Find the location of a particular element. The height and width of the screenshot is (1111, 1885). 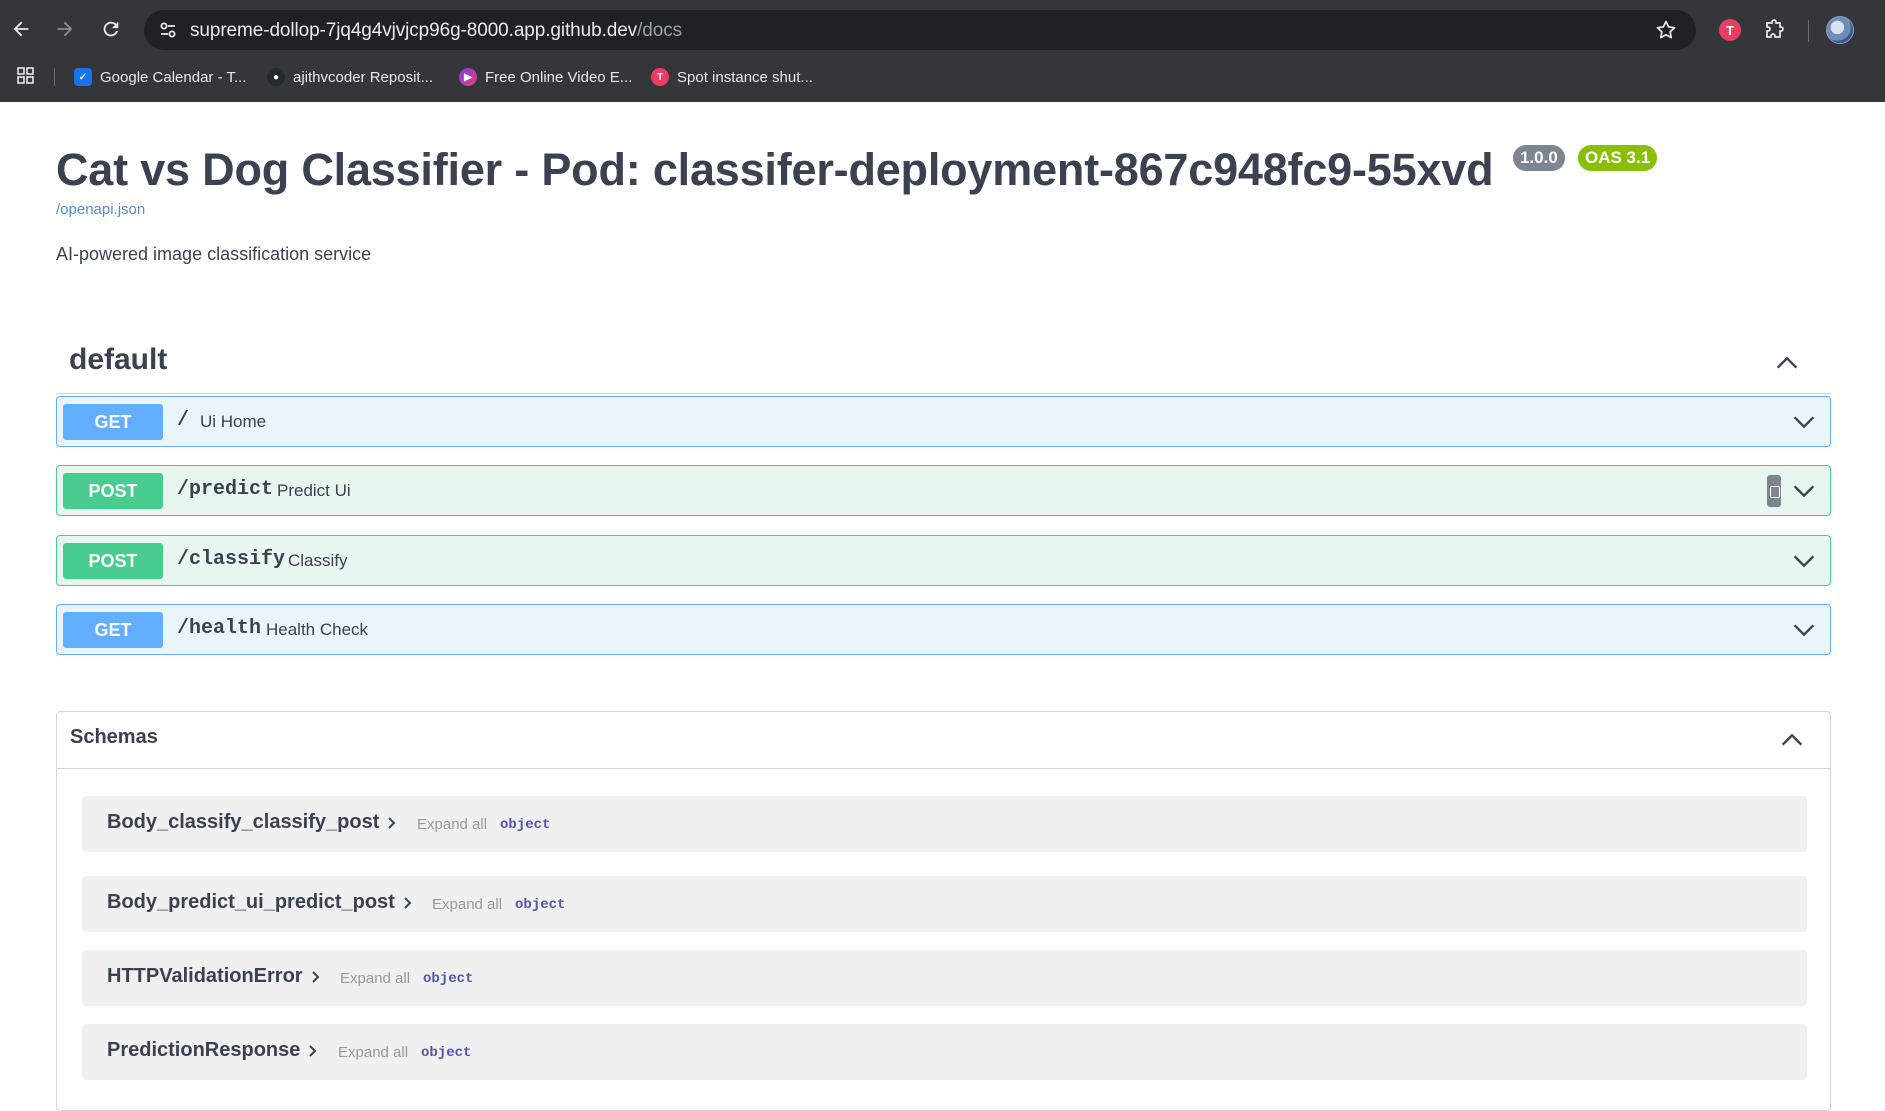

puzzle-icon is located at coordinates (1775, 28).